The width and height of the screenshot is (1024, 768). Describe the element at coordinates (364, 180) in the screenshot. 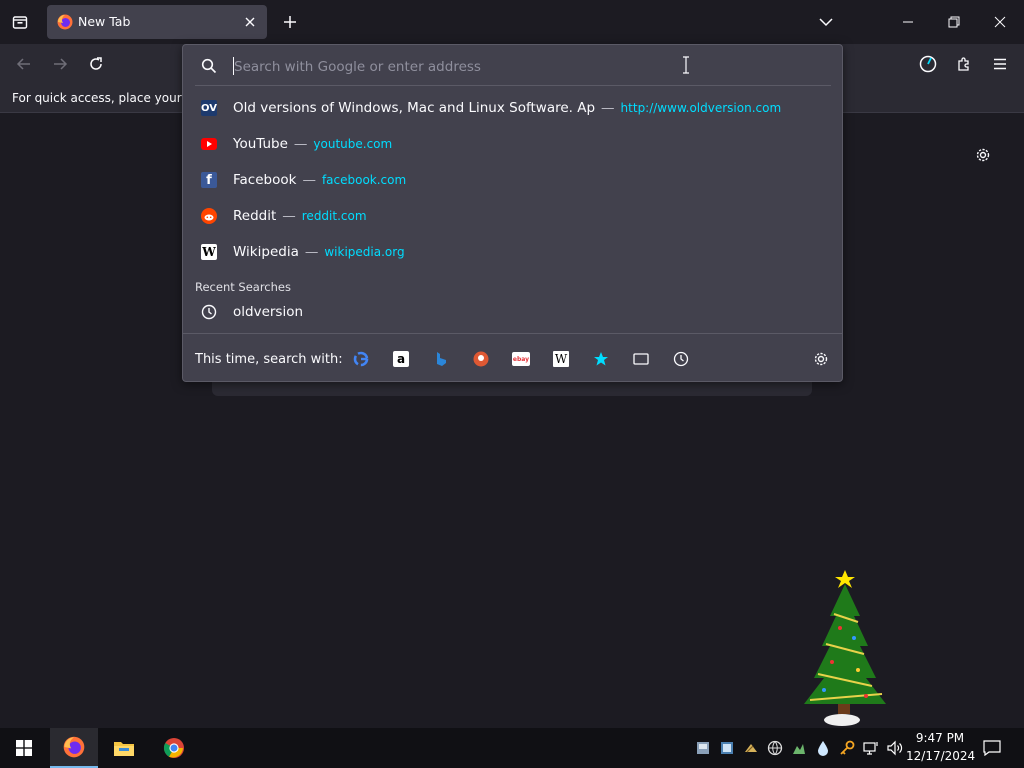

I see `suggestion-url: facebook.com` at that location.